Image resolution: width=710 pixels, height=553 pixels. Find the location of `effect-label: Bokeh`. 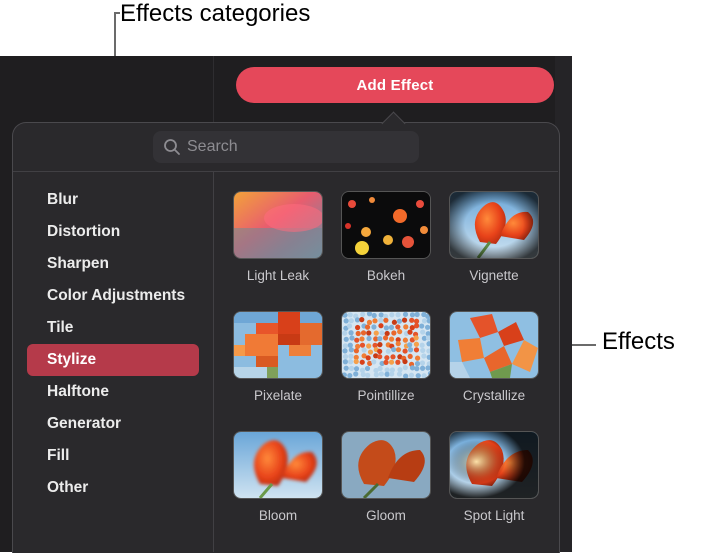

effect-label: Bokeh is located at coordinates (386, 275).